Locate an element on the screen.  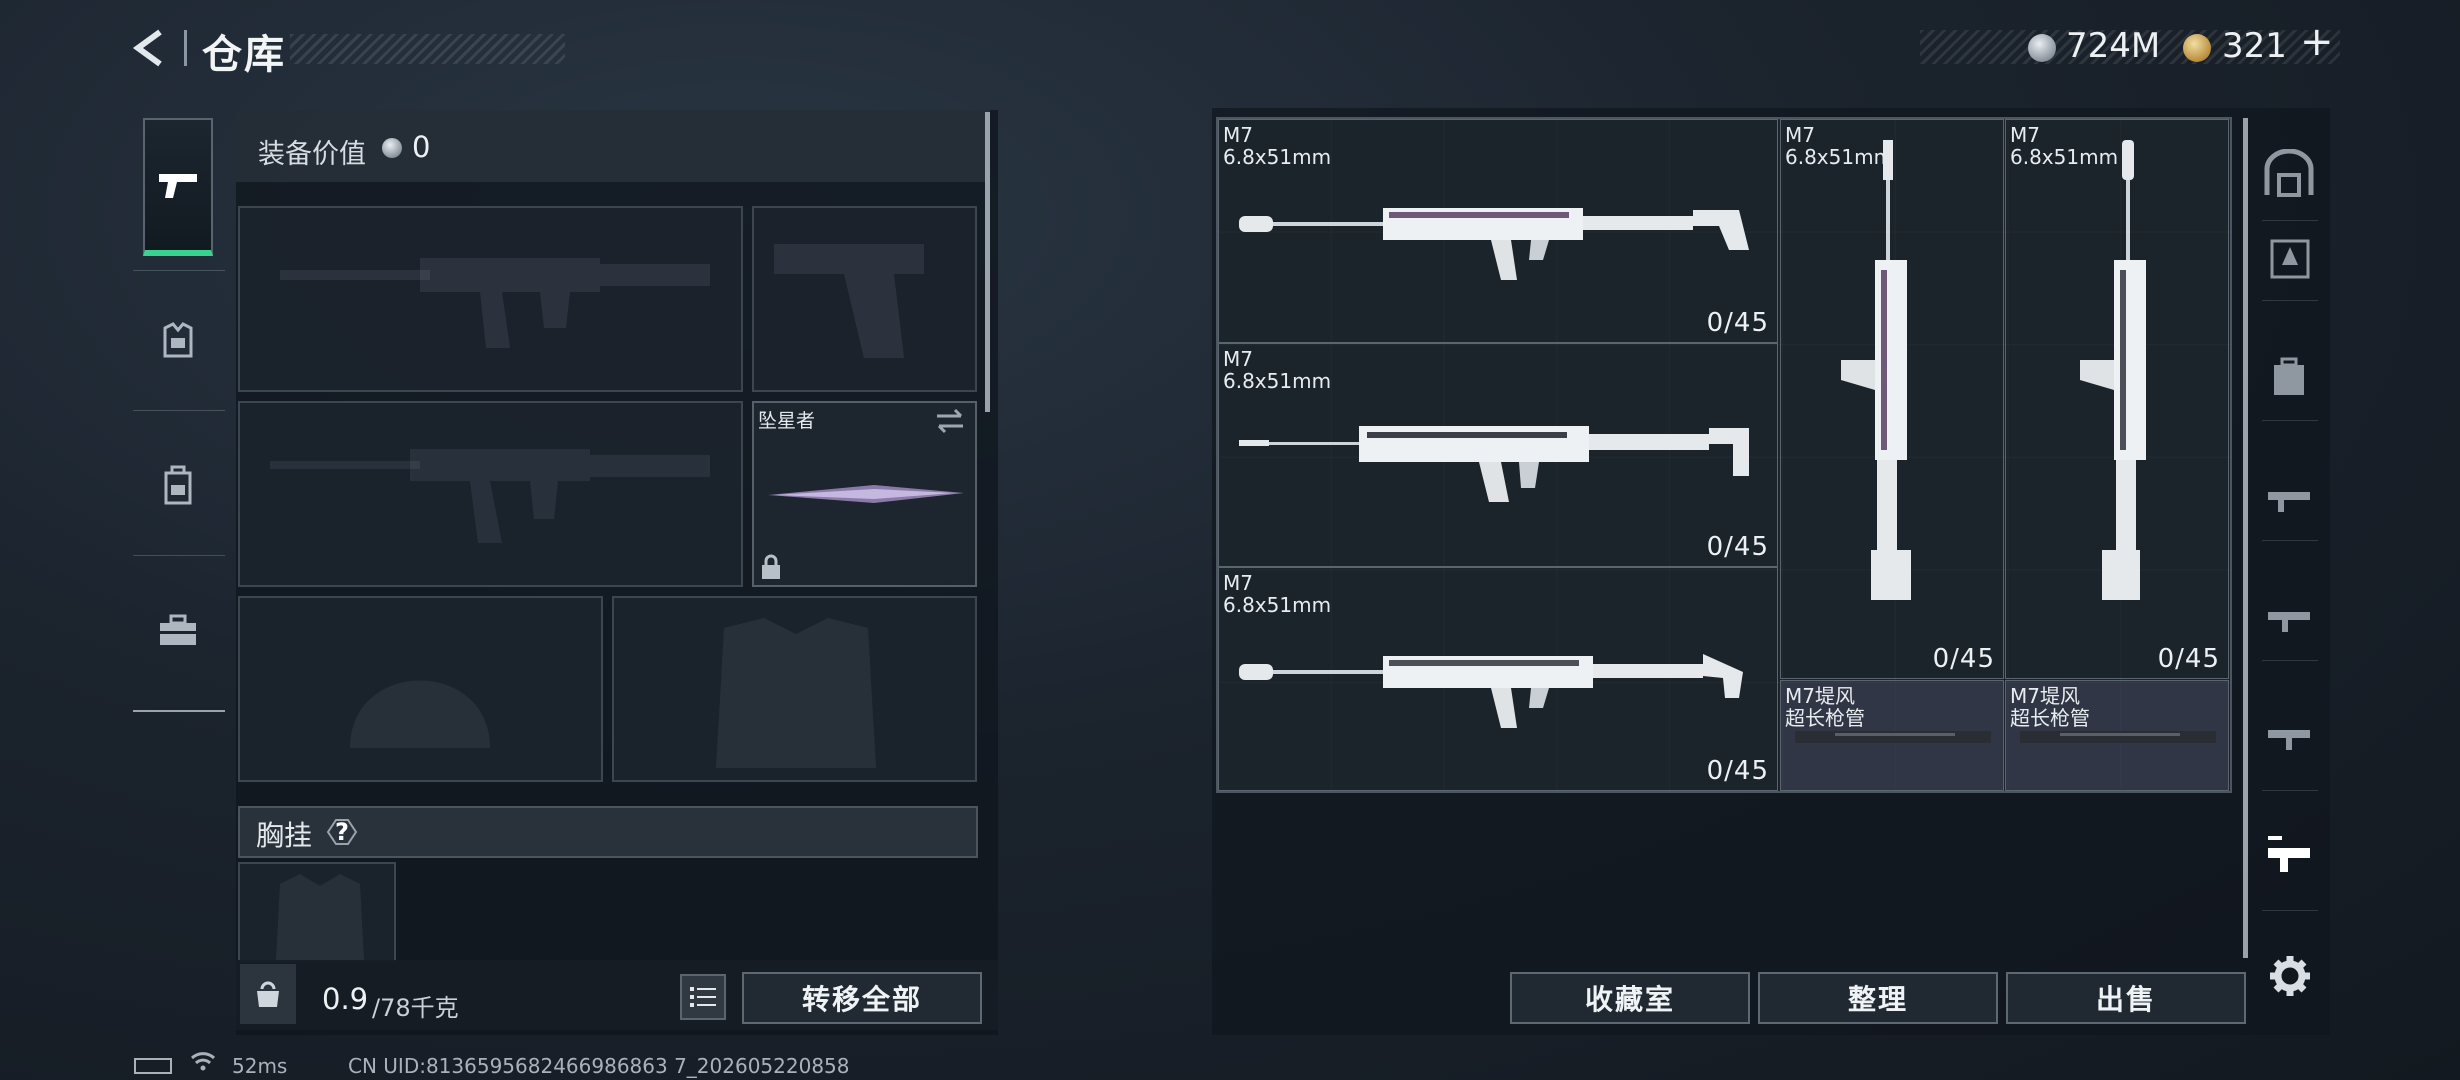
gold-coin-icon is located at coordinates (2197, 48).